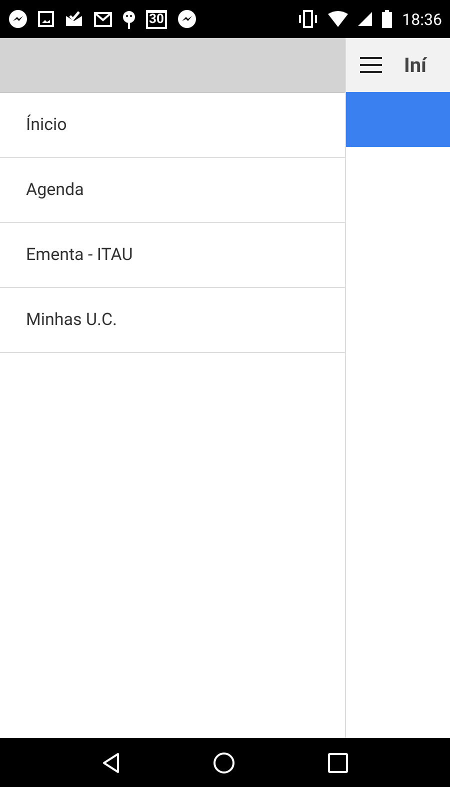 This screenshot has height=787, width=450. Describe the element at coordinates (365, 19) in the screenshot. I see `signal-icon` at that location.